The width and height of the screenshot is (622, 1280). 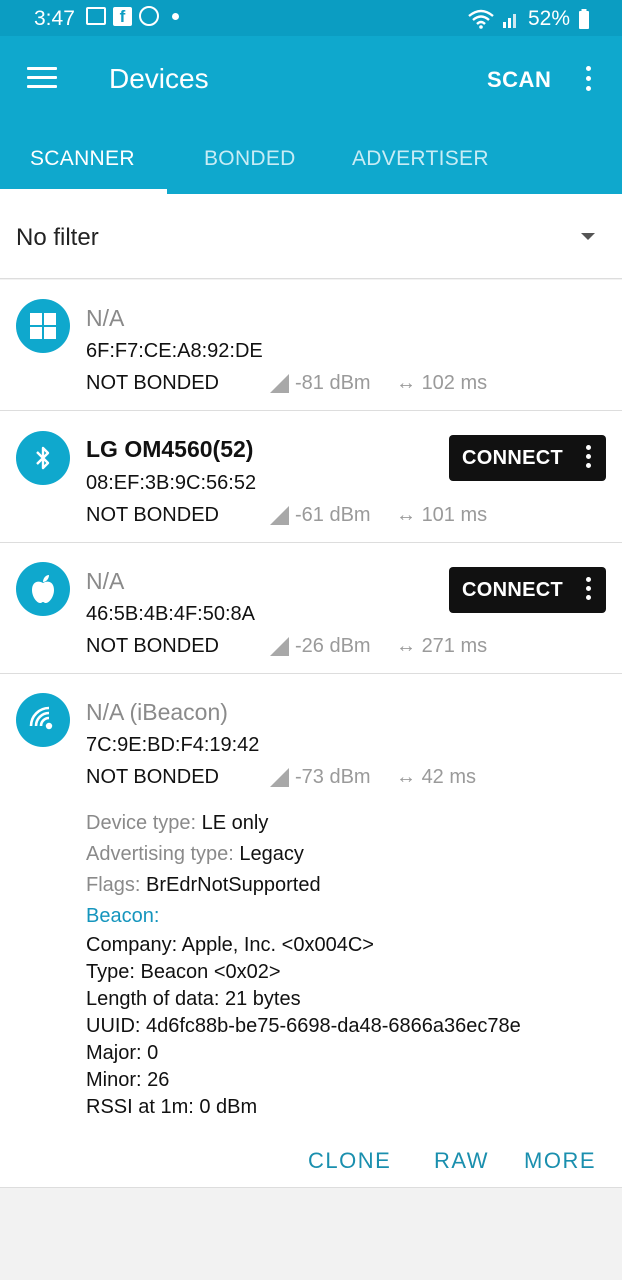 I want to click on signal-icon, so click(x=509, y=21).